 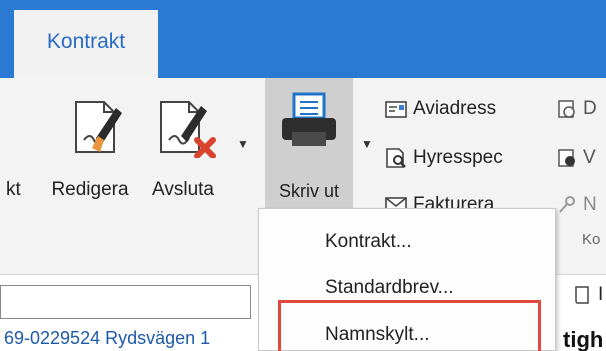 What do you see at coordinates (396, 158) in the screenshot?
I see `hyresspec-icon` at bounding box center [396, 158].